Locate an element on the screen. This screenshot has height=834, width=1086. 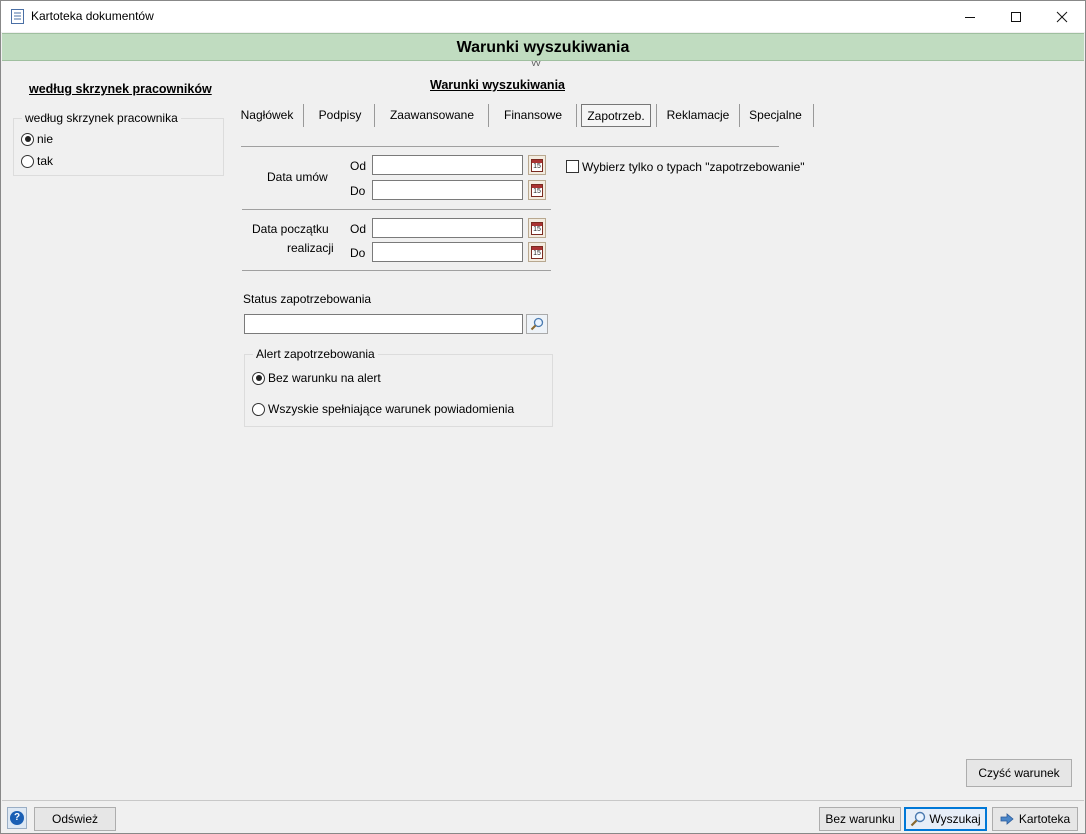
magnifier-icon is located at coordinates (537, 324).